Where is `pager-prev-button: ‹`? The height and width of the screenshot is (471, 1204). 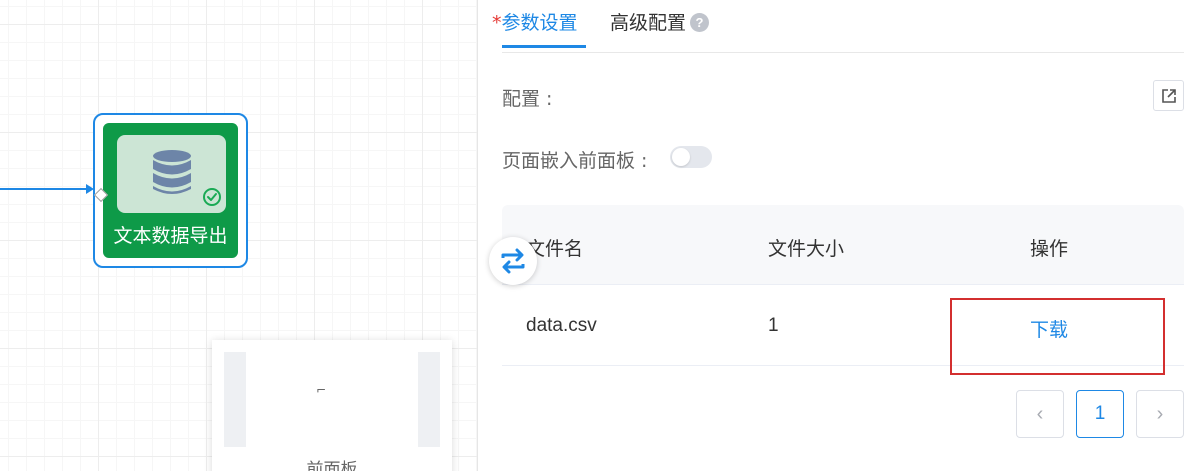
pager-prev-button: ‹ is located at coordinates (1040, 414).